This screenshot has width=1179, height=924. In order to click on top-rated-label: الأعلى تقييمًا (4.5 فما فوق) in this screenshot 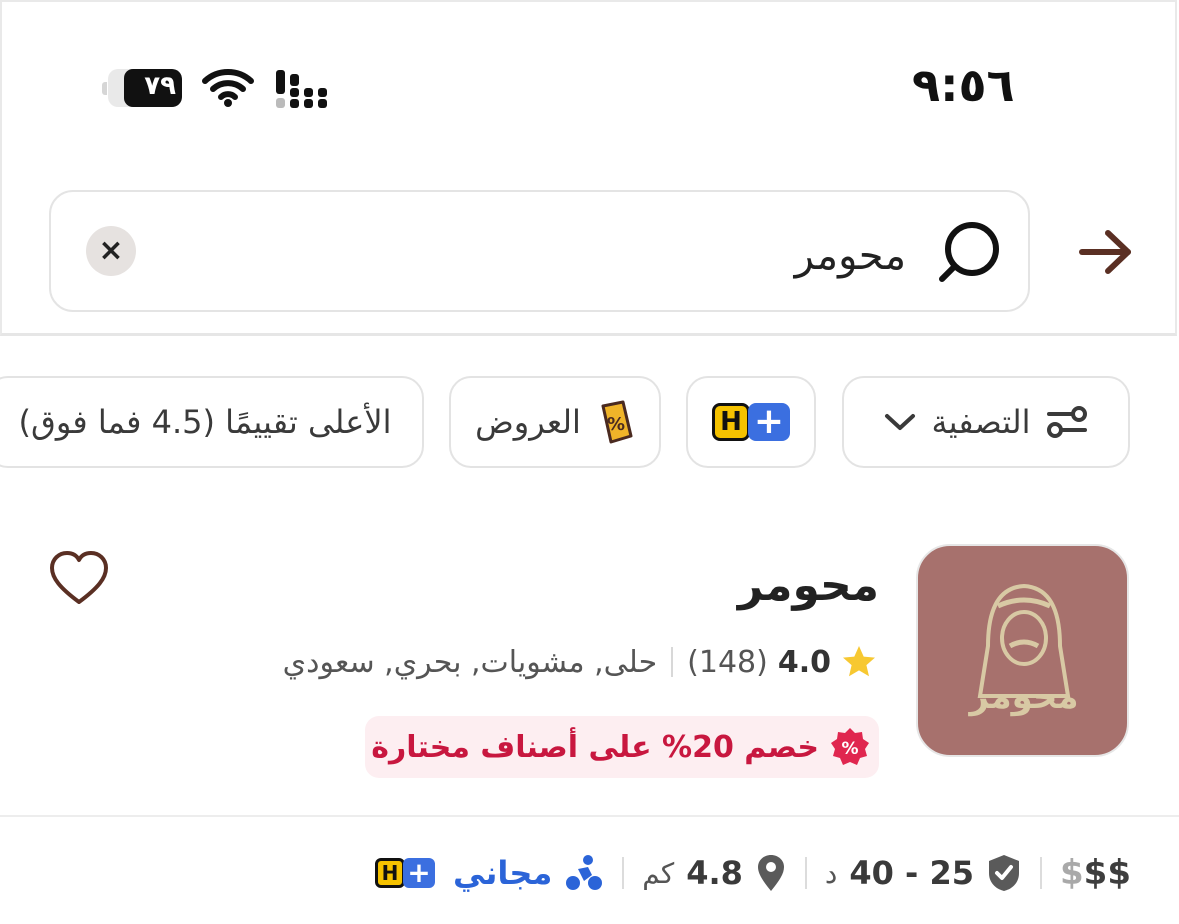, I will do `click(205, 422)`.